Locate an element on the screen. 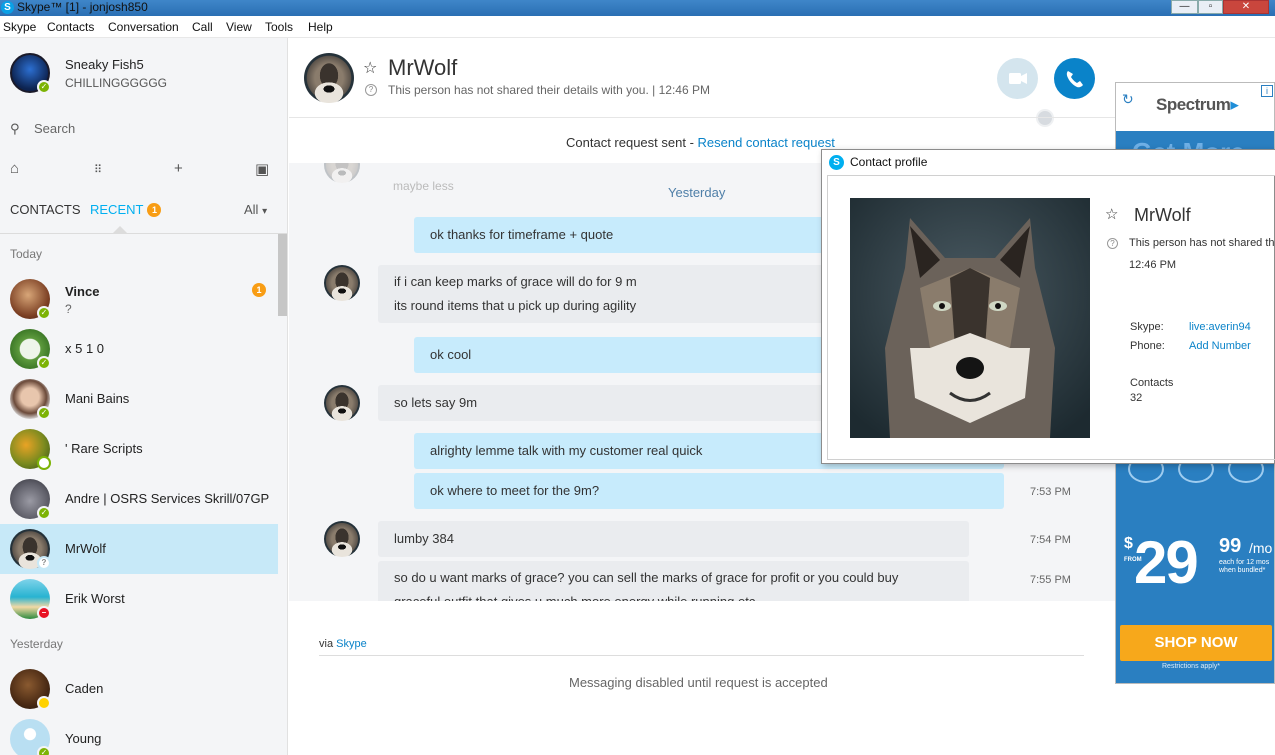 The width and height of the screenshot is (1275, 755). contact-item-rare-scripts: ' Rare Scripts is located at coordinates (139, 449).